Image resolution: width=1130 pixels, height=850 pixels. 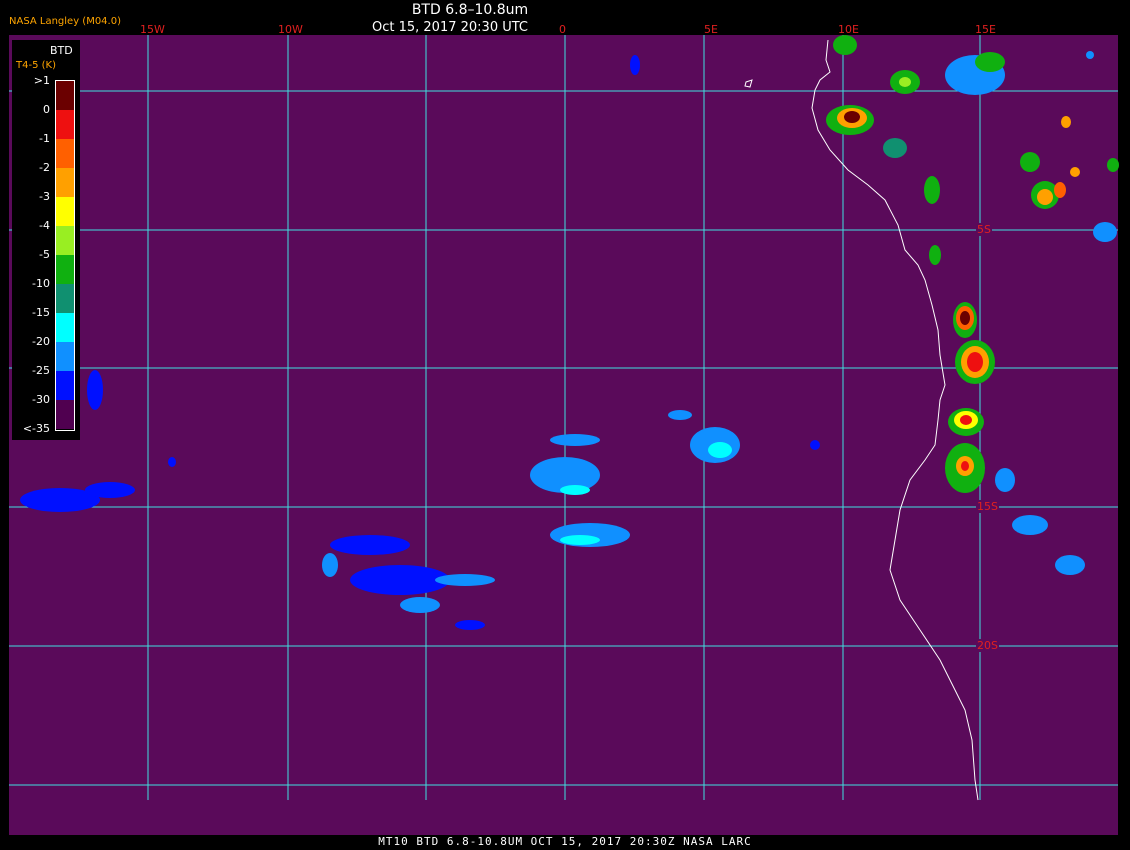 I want to click on legend-label: -20, so click(x=41, y=341).